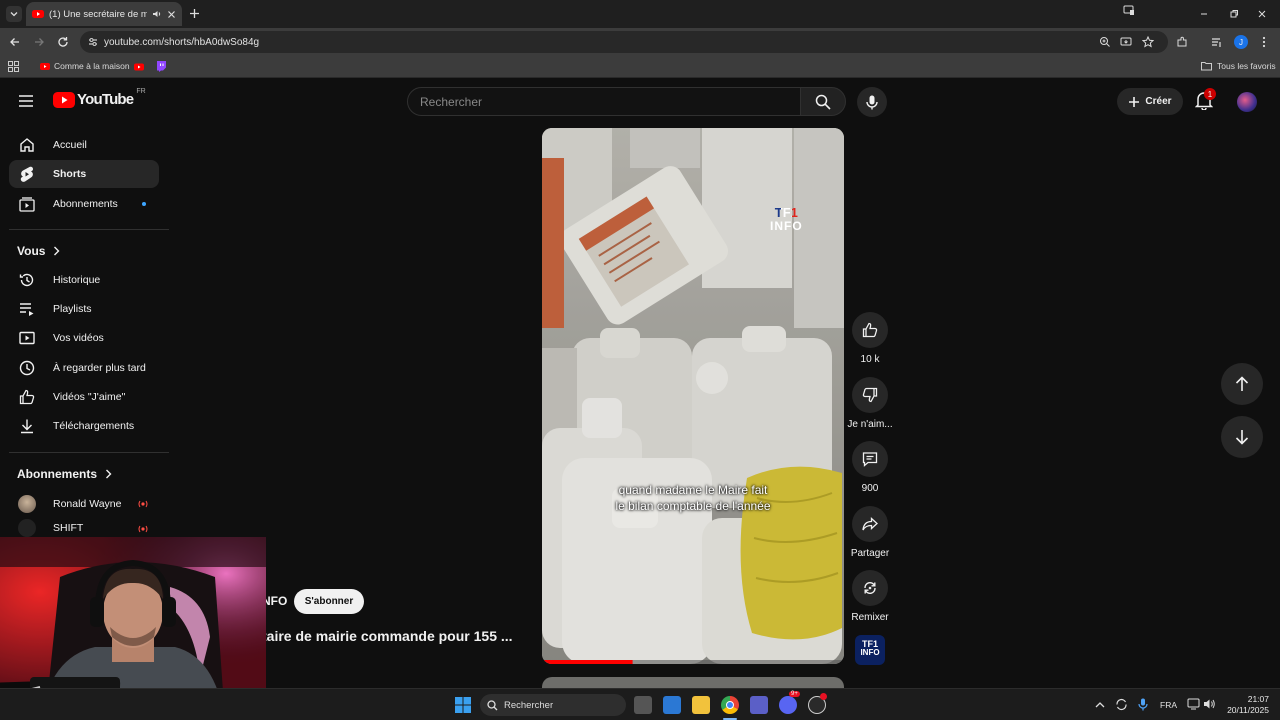 This screenshot has width=1280, height=720. I want to click on back-icon, so click(15, 42).